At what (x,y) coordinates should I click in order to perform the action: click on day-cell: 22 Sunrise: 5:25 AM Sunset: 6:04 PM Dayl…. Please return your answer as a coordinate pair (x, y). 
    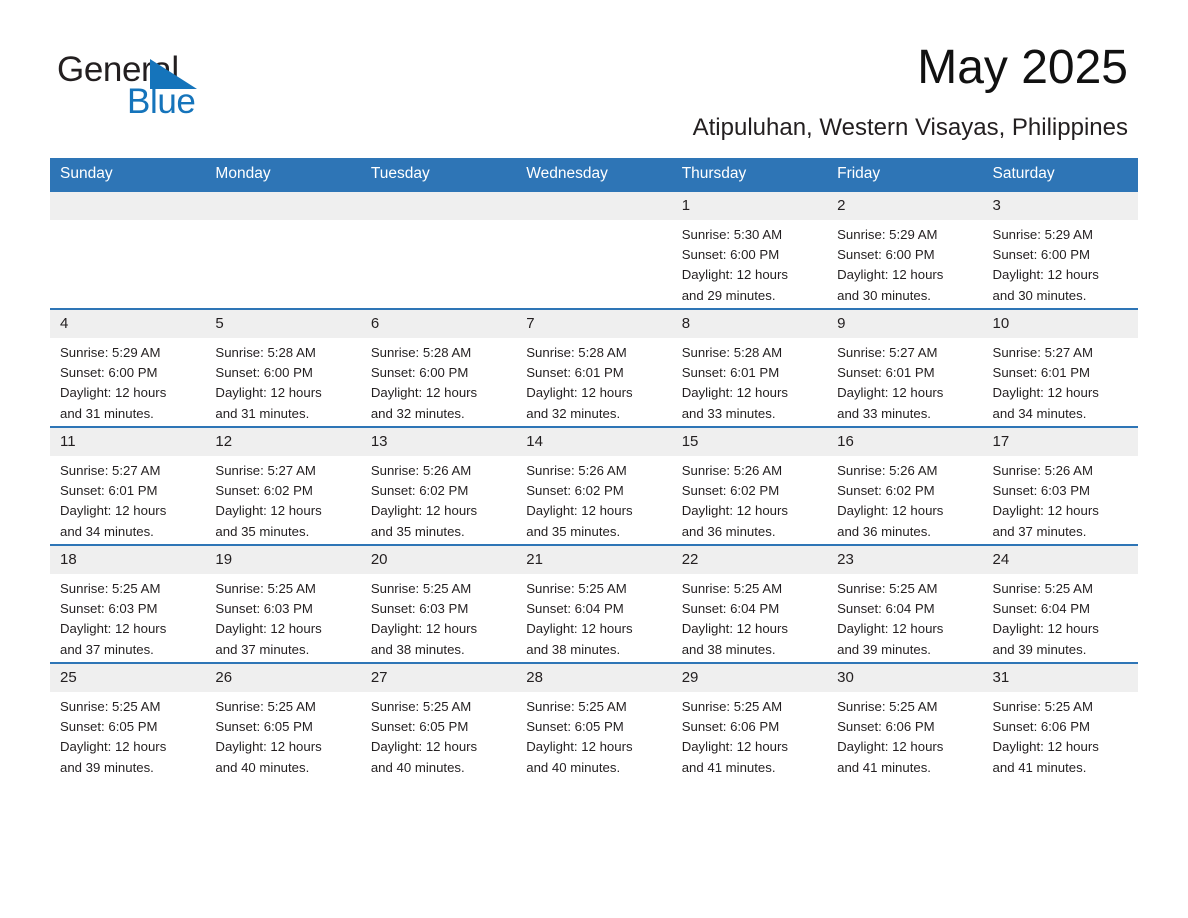
    Looking at the image, I should click on (749, 603).